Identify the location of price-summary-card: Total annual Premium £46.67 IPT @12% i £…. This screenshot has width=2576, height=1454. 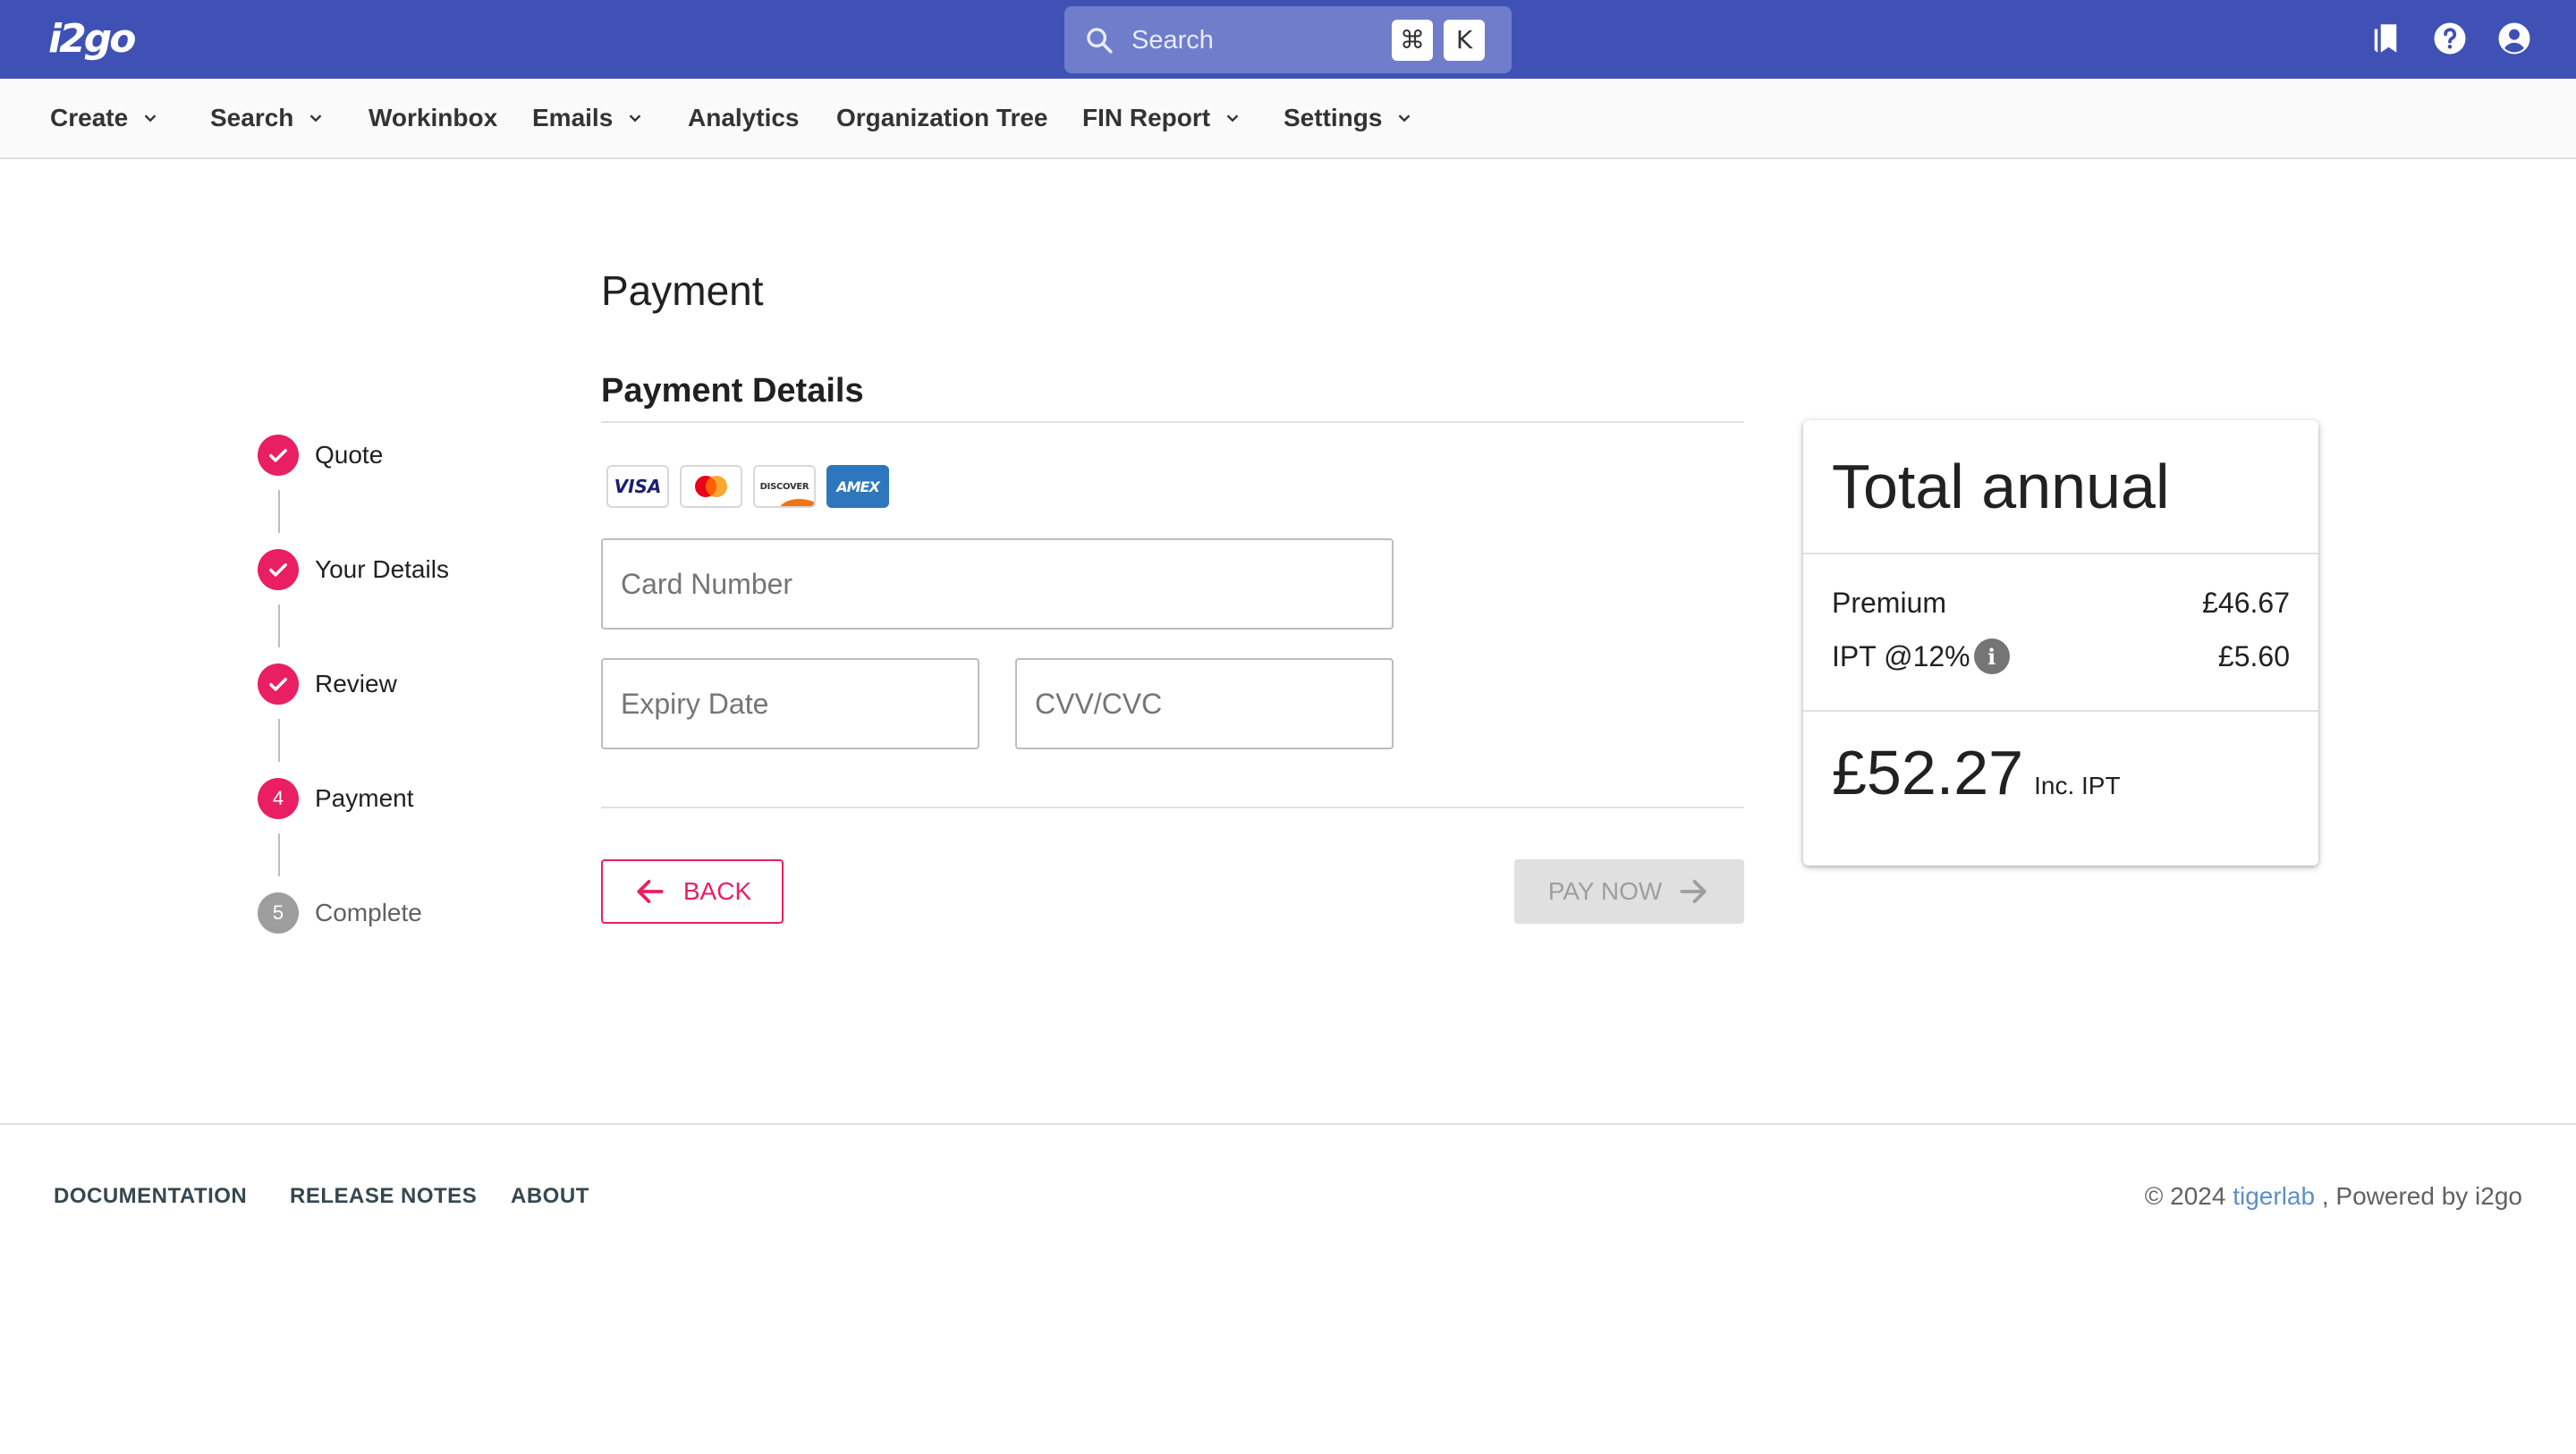
(2060, 643).